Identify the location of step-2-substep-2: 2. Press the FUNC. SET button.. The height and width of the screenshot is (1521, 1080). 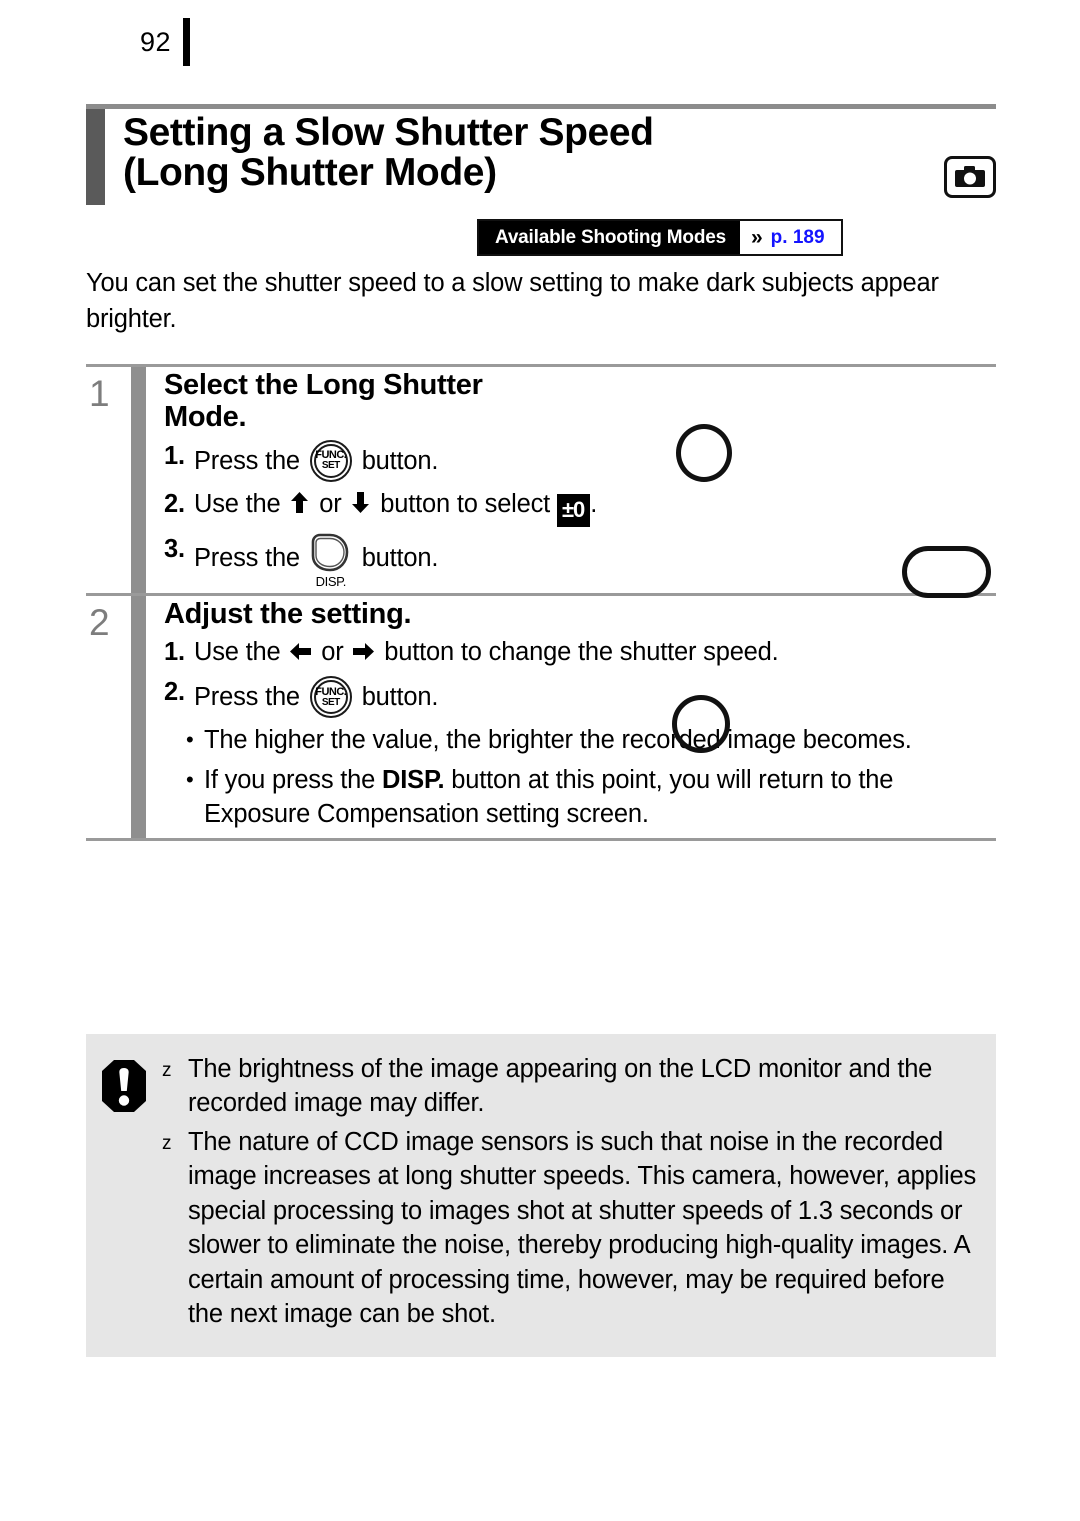
(580, 697).